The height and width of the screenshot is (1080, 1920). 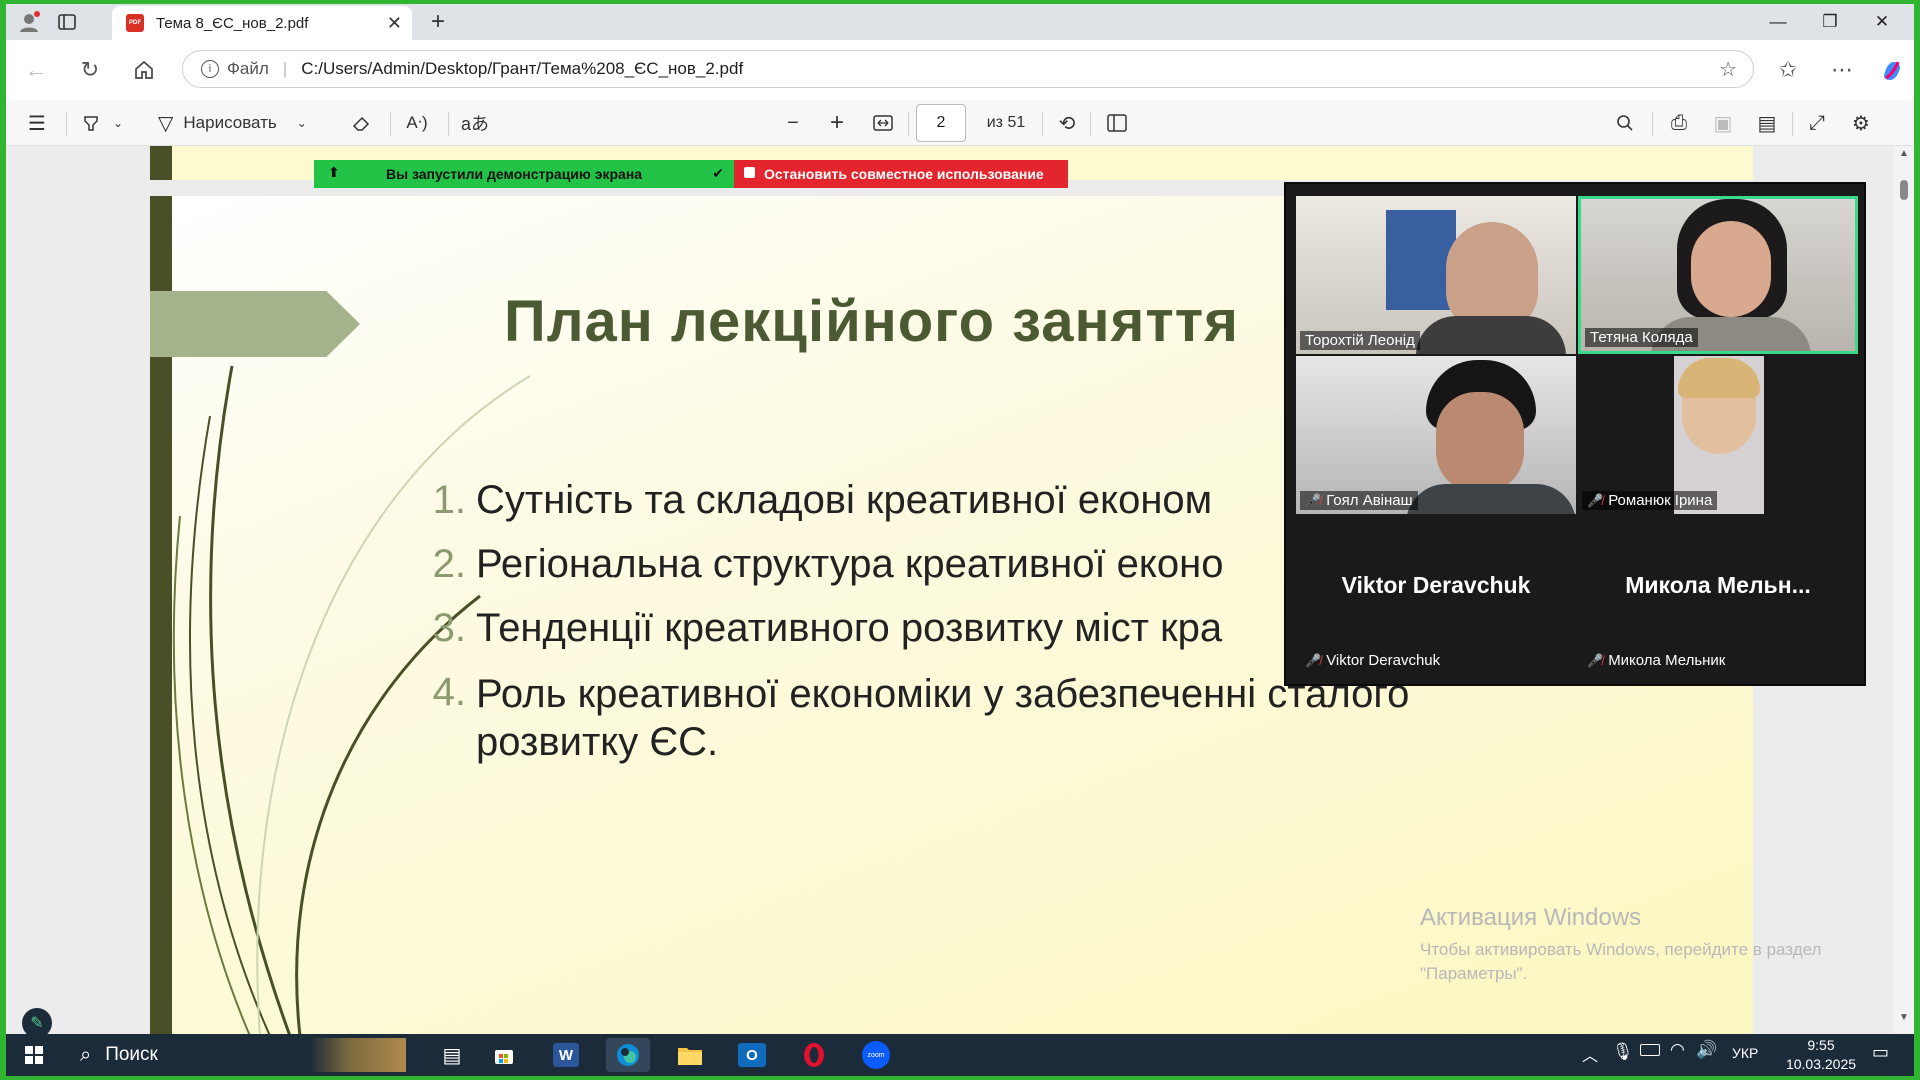 What do you see at coordinates (1360, 340) in the screenshot?
I see `participant-name: Торохтій Леонід` at bounding box center [1360, 340].